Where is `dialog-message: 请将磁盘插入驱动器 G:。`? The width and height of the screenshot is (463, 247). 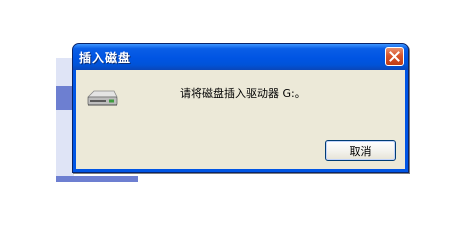 dialog-message: 请将磁盘插入驱动器 G:。 is located at coordinates (243, 93).